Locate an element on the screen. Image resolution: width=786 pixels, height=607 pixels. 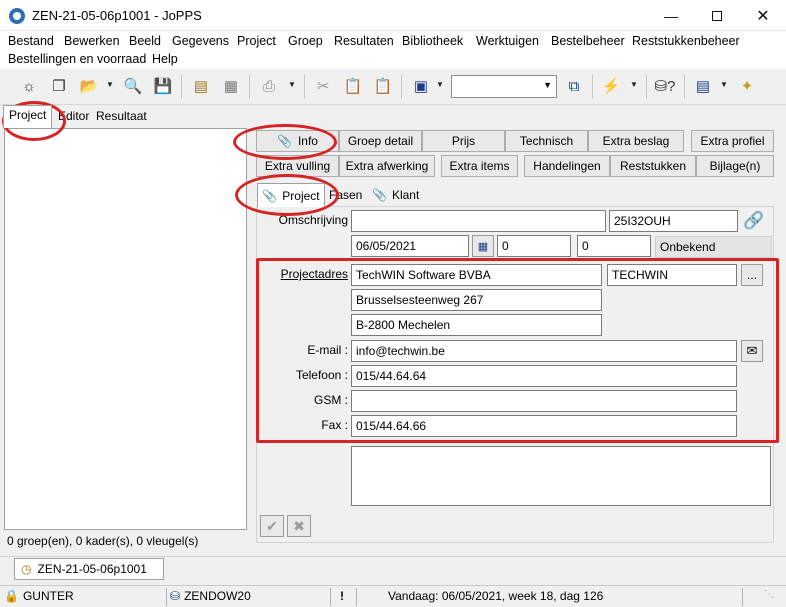
window-frame-icon: ◷ is located at coordinates (26, 569).